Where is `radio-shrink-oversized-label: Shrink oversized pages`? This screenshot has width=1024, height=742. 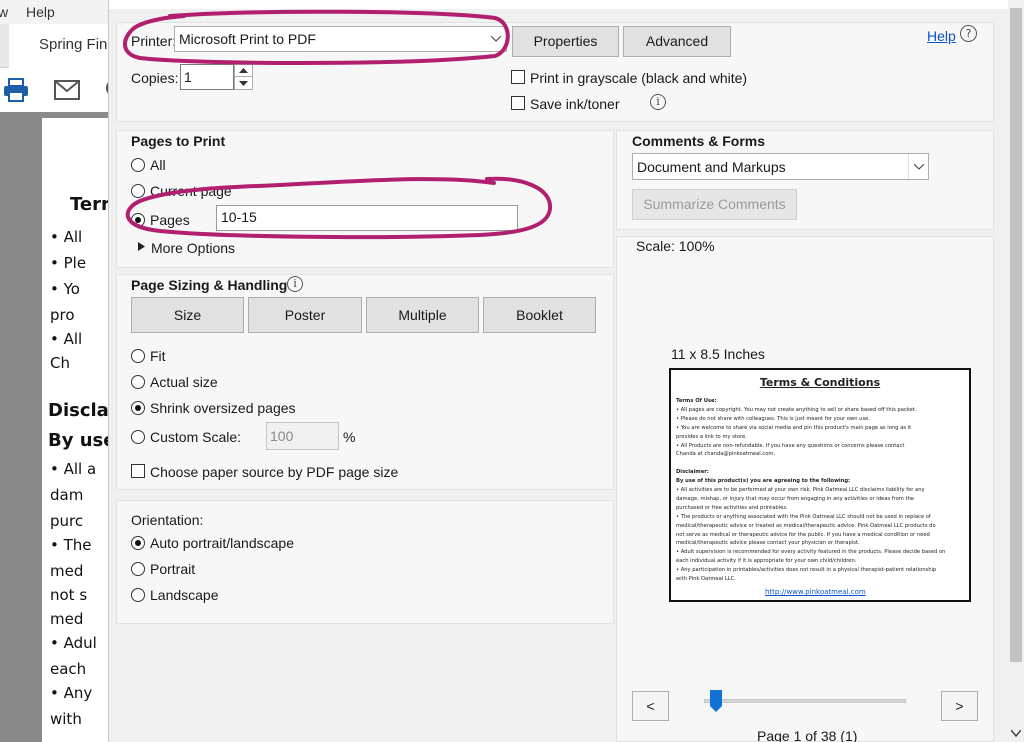 radio-shrink-oversized-label: Shrink oversized pages is located at coordinates (223, 408).